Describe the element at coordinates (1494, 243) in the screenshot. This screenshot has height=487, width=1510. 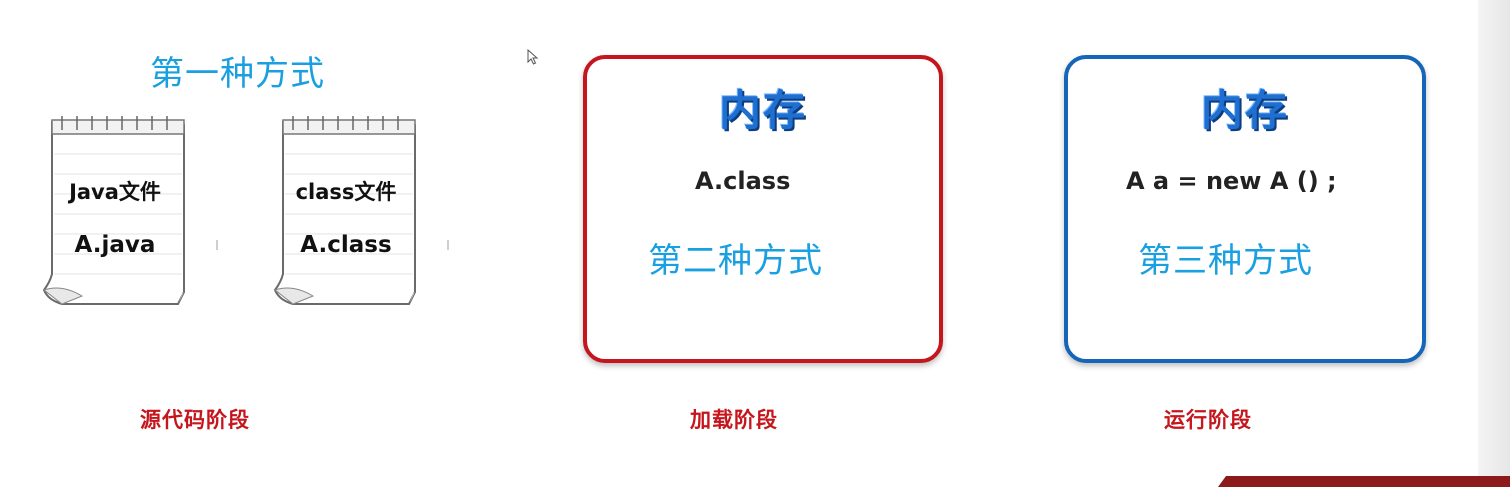
I see `right-edge-panel` at that location.